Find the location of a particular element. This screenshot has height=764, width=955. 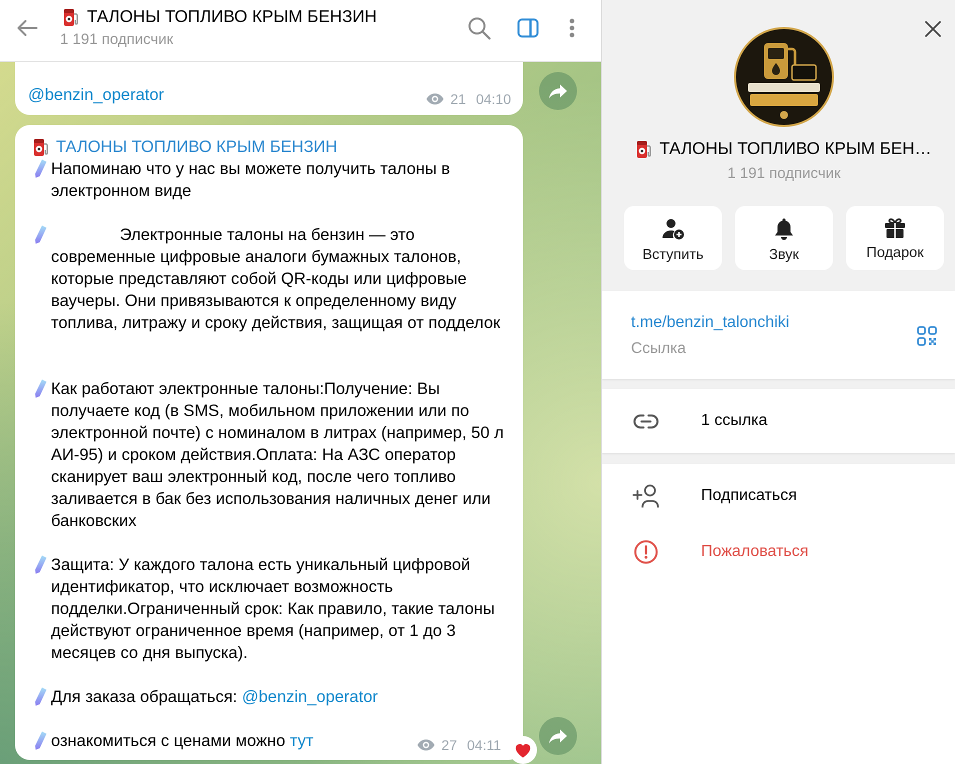

channel-name: ТАЛОНЫ ТОПЛИВО КРЫМ БЕНЗИН is located at coordinates (197, 147).